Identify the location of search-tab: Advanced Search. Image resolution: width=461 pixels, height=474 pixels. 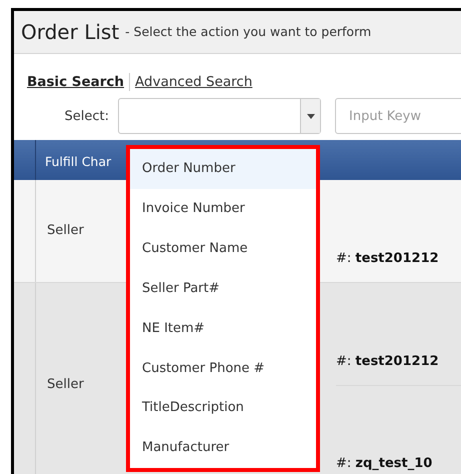
(193, 82).